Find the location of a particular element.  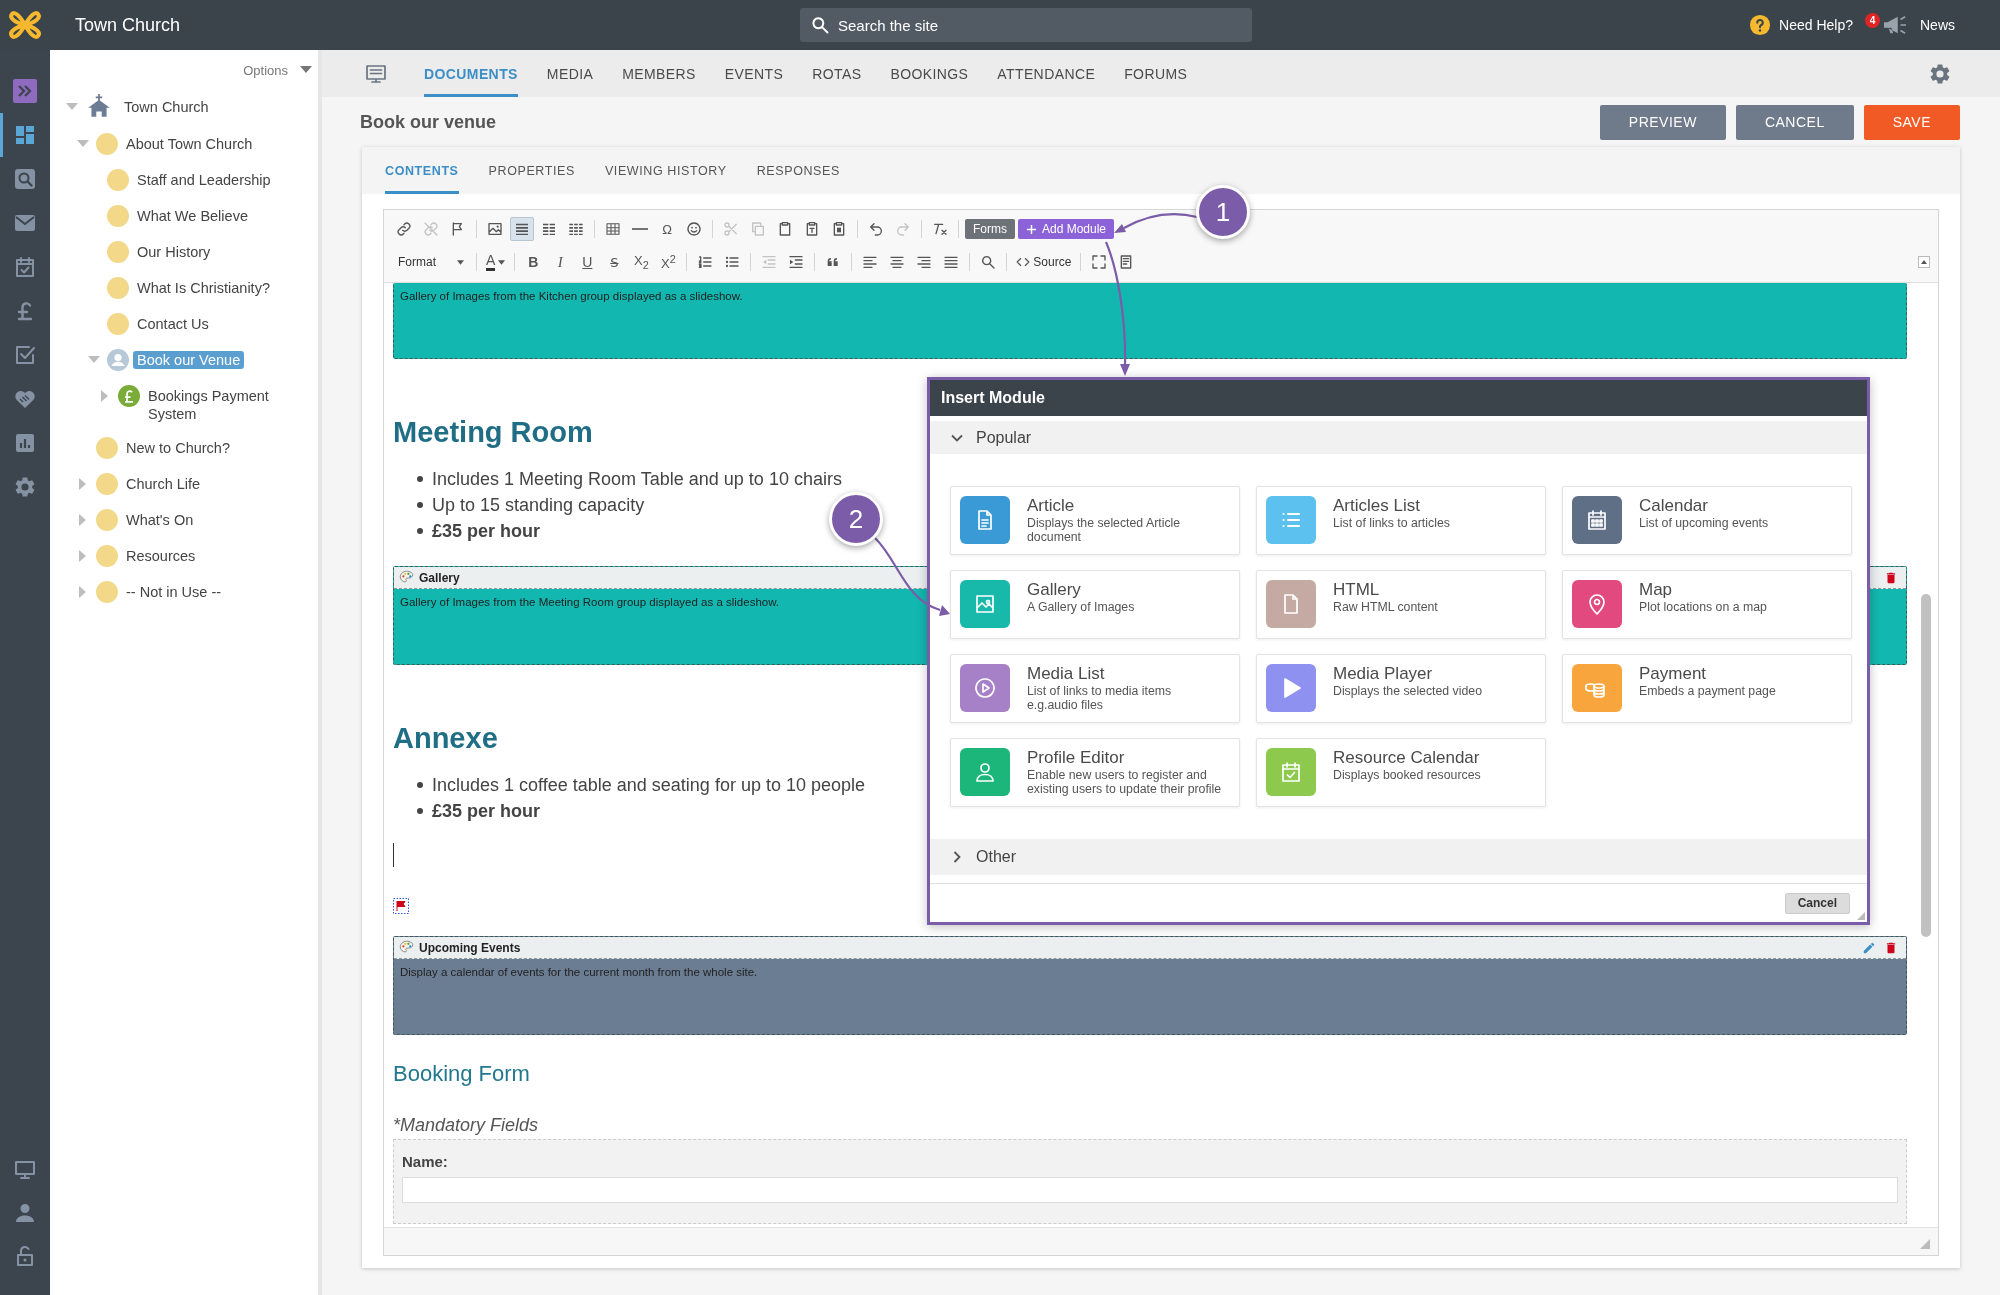

tree-item: About Town Church is located at coordinates (189, 144).